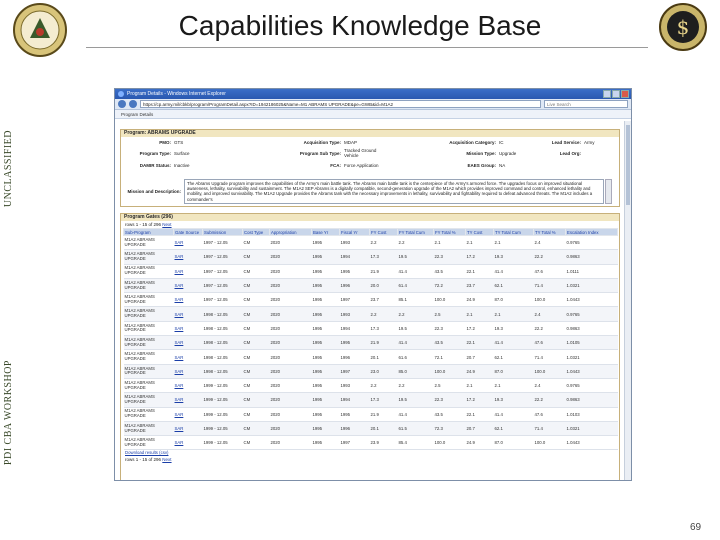 The width and height of the screenshot is (720, 540). Describe the element at coordinates (256, 232) in the screenshot. I see `column-header: Cost Type` at that location.